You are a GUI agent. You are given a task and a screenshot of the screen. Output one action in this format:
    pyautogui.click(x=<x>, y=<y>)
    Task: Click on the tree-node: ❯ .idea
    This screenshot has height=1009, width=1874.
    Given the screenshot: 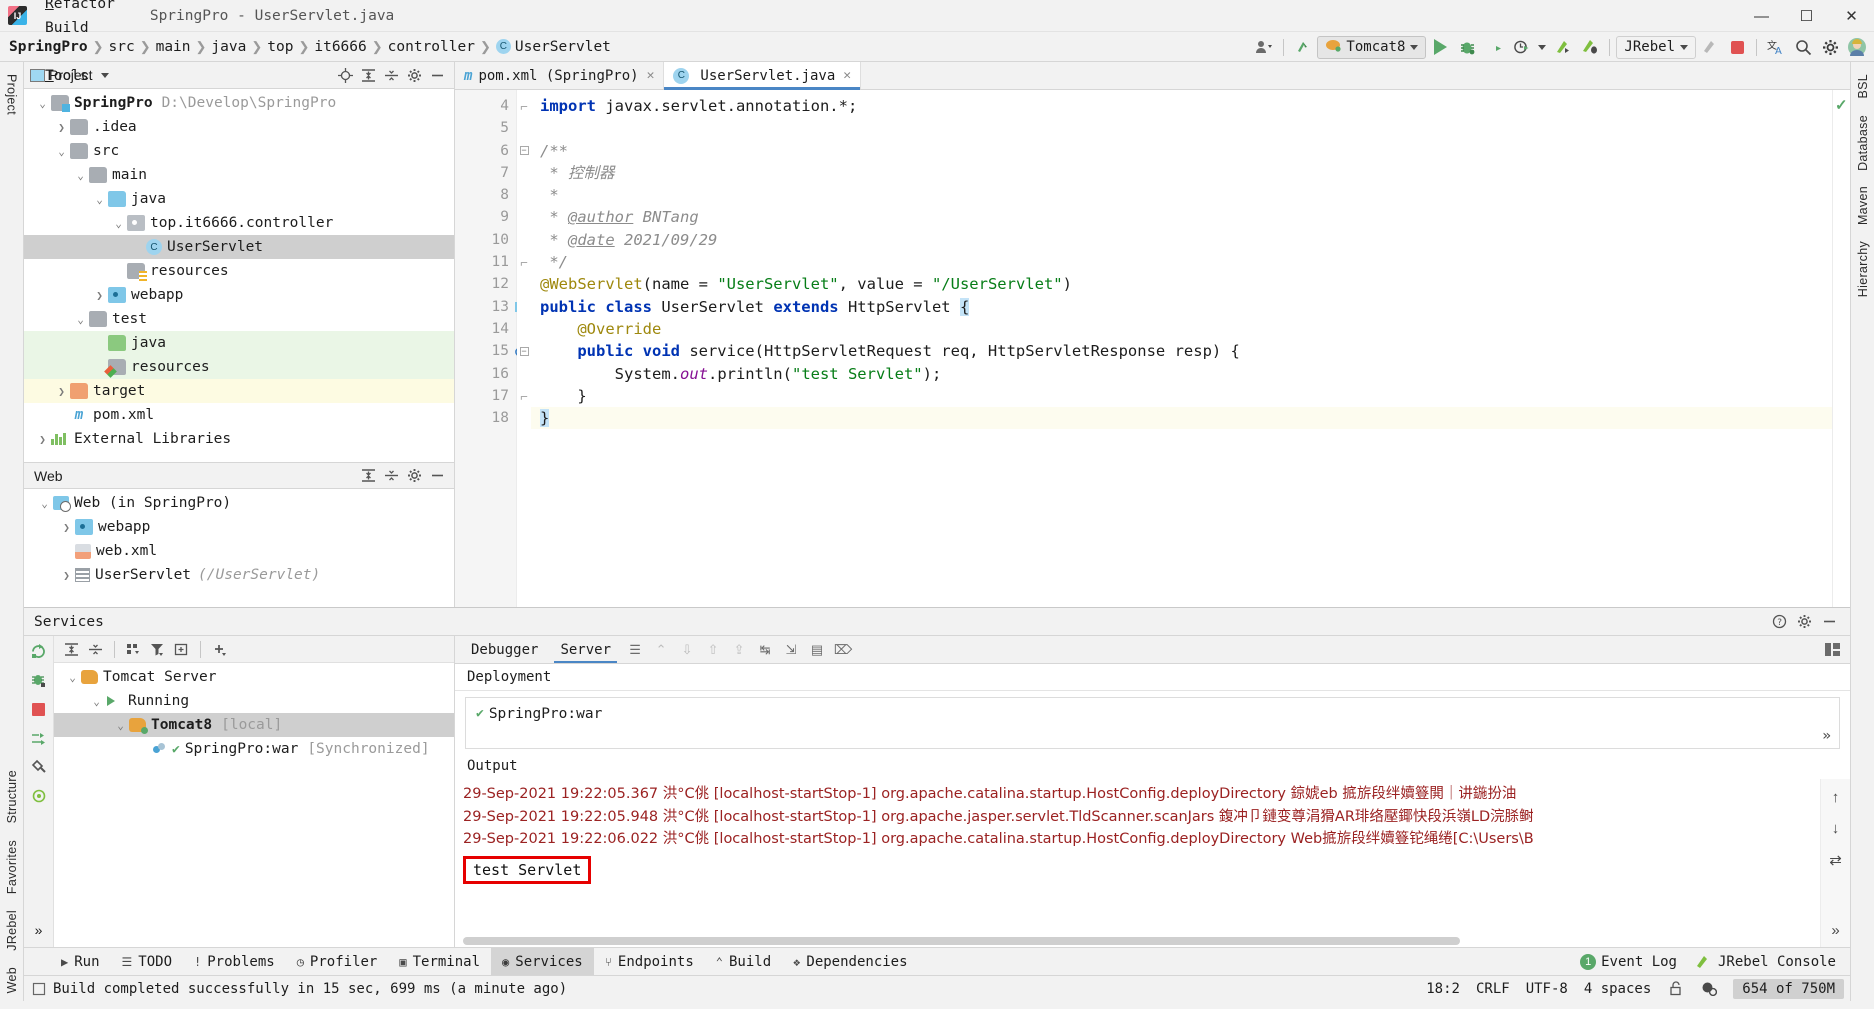 What is the action you would take?
    pyautogui.click(x=239, y=127)
    